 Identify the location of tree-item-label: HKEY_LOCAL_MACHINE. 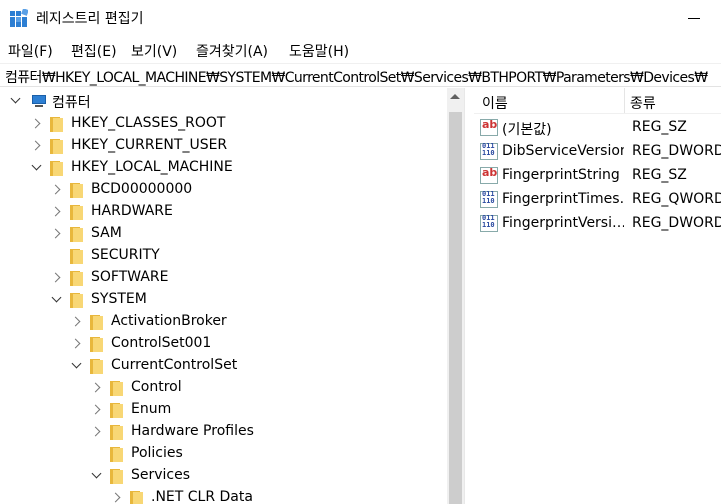
(152, 167).